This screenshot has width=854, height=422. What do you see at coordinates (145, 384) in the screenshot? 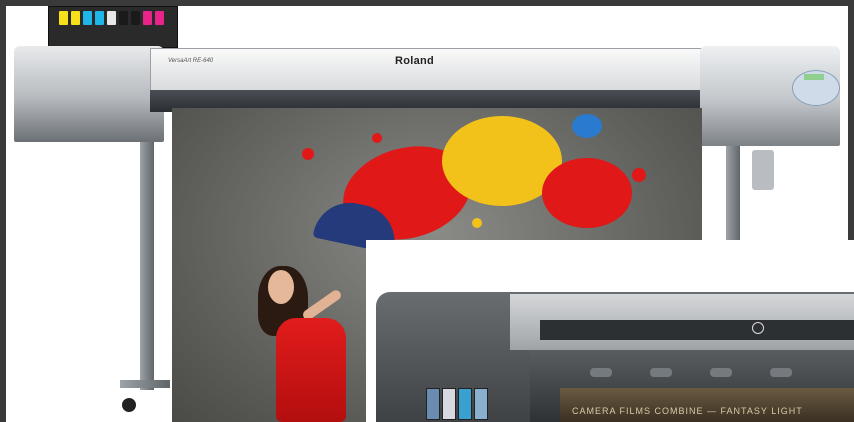
I see `printer-foot-left` at bounding box center [145, 384].